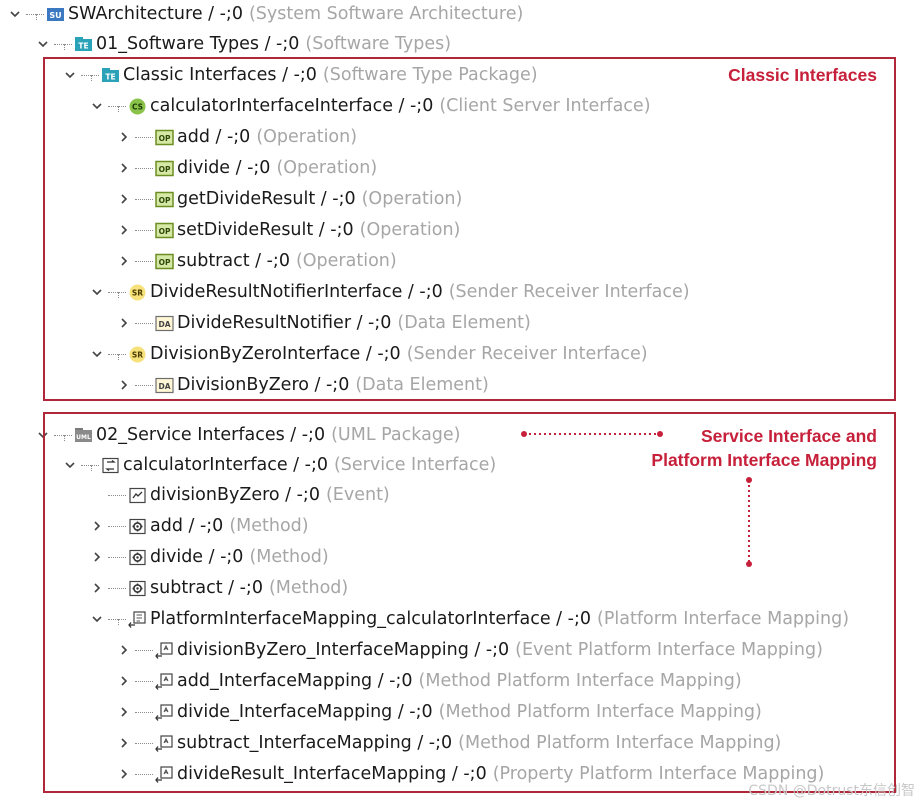  What do you see at coordinates (802, 75) in the screenshot?
I see `classic-interfaces-callout: Classic Interfaces` at bounding box center [802, 75].